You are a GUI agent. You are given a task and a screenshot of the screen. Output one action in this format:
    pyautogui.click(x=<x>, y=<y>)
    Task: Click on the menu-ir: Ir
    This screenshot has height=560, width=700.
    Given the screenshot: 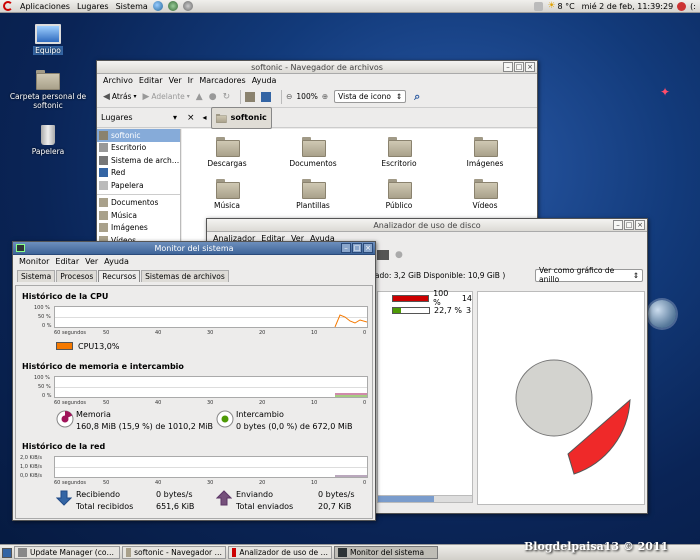 What is the action you would take?
    pyautogui.click(x=191, y=80)
    